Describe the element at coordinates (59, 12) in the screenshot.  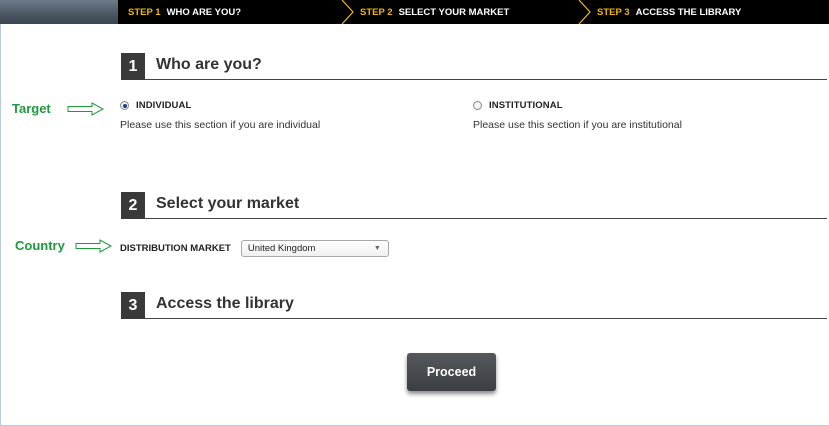
I see `steps-bar-lead` at that location.